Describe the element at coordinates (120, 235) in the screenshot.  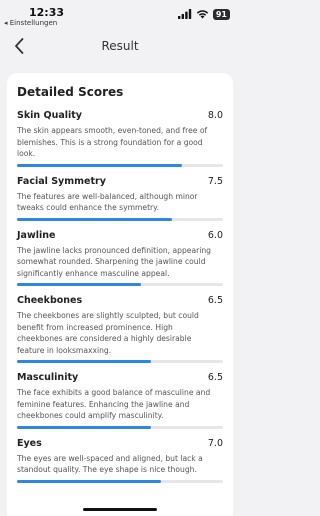
I see `score-header: Jawline 6.0` at that location.